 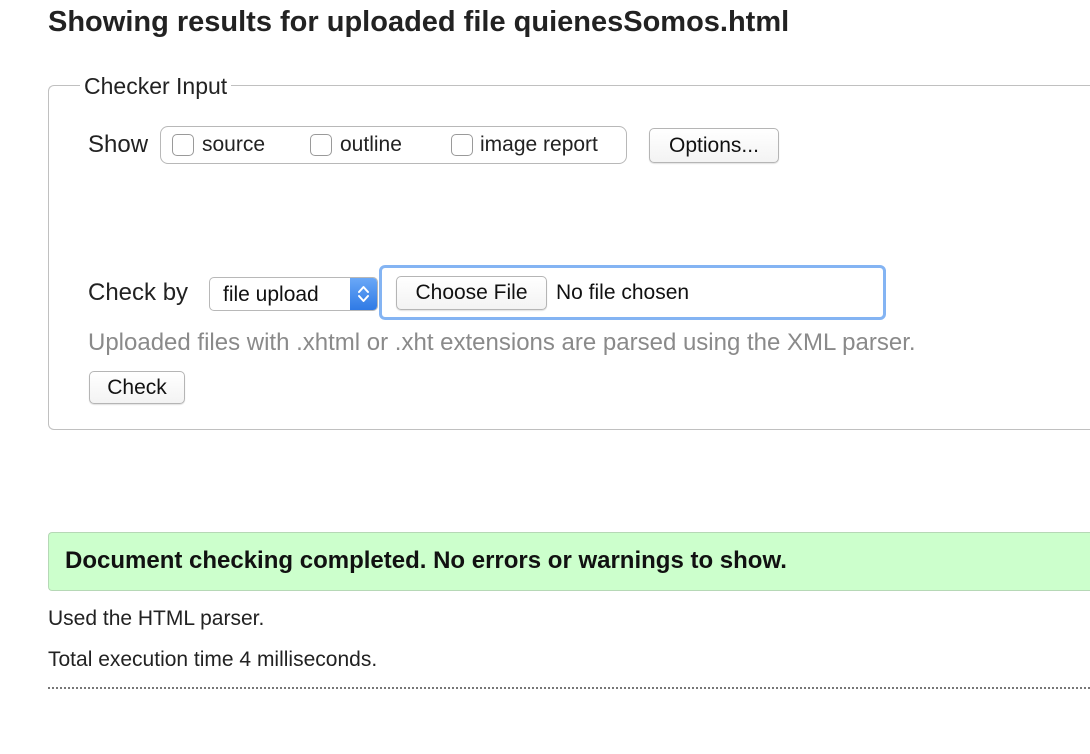 I want to click on show-label: Show, so click(x=118, y=144).